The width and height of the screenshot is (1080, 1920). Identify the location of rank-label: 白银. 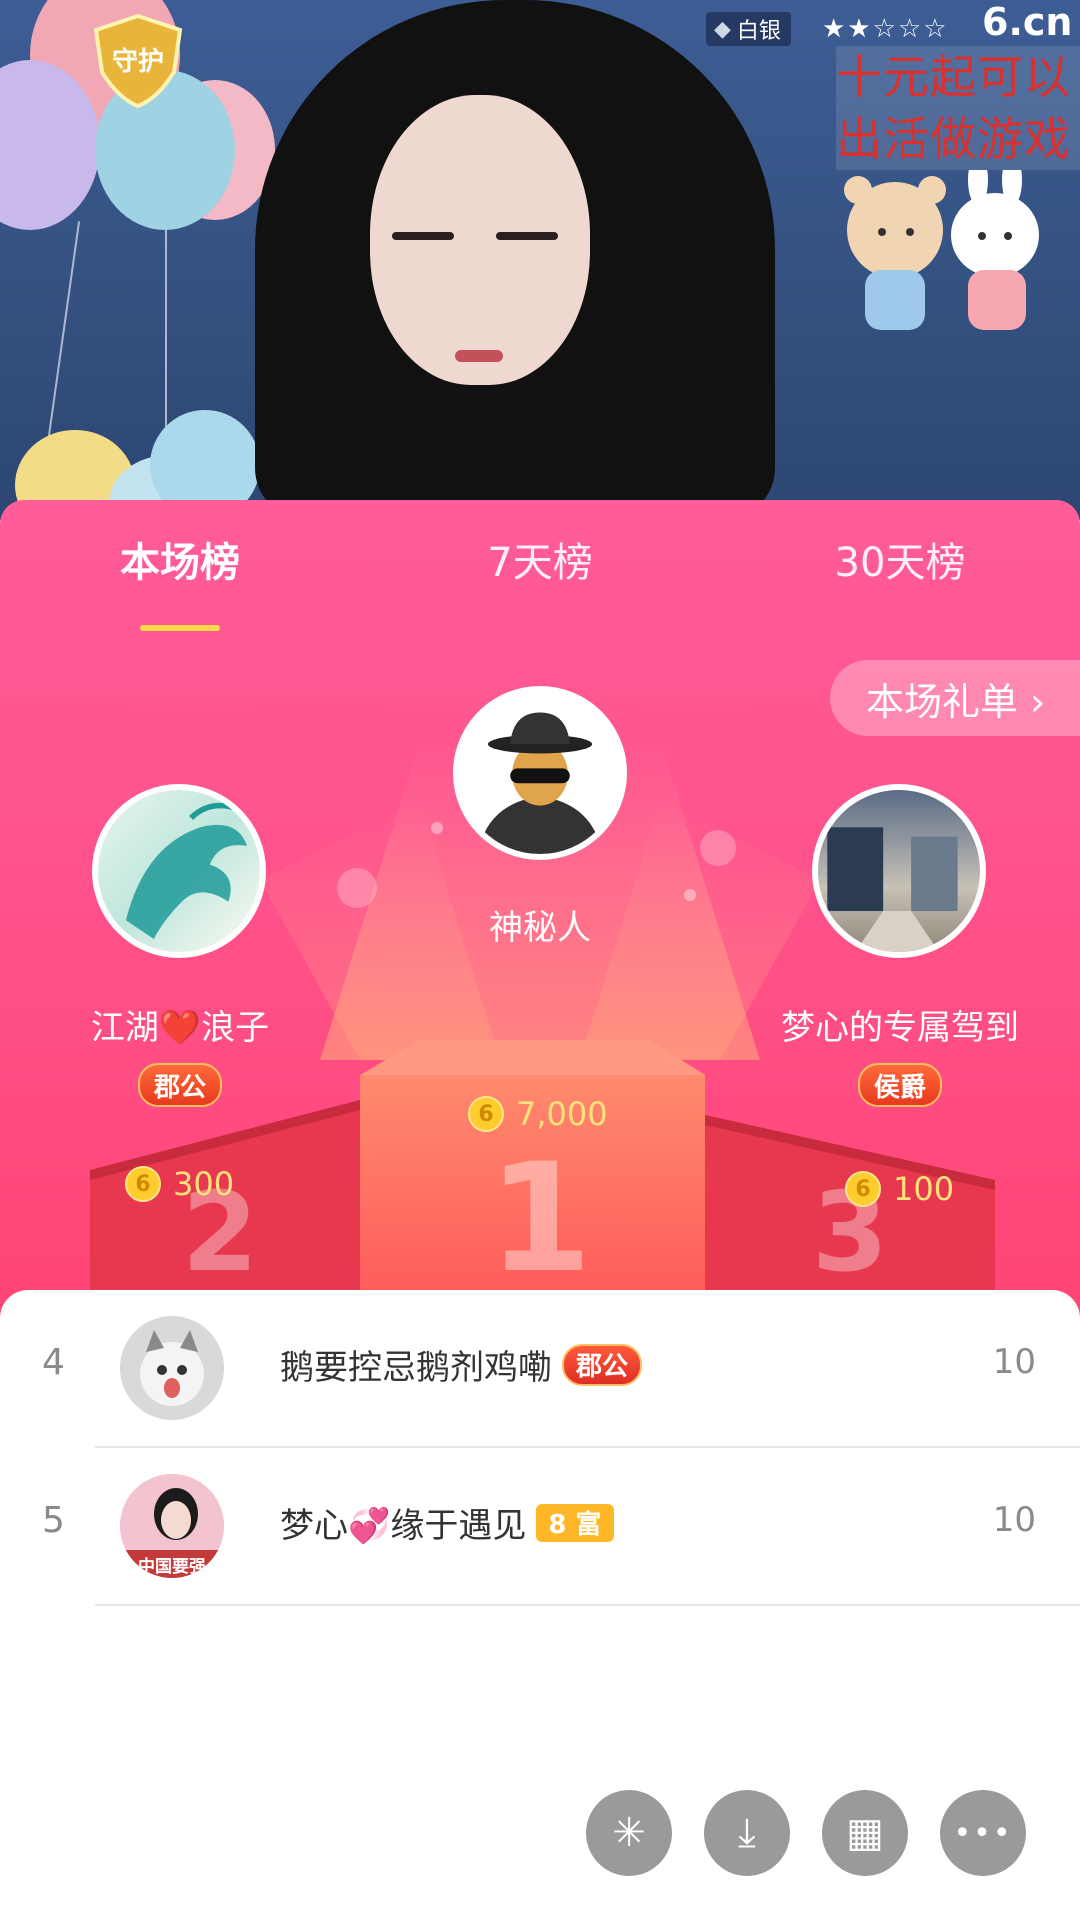
(758, 31).